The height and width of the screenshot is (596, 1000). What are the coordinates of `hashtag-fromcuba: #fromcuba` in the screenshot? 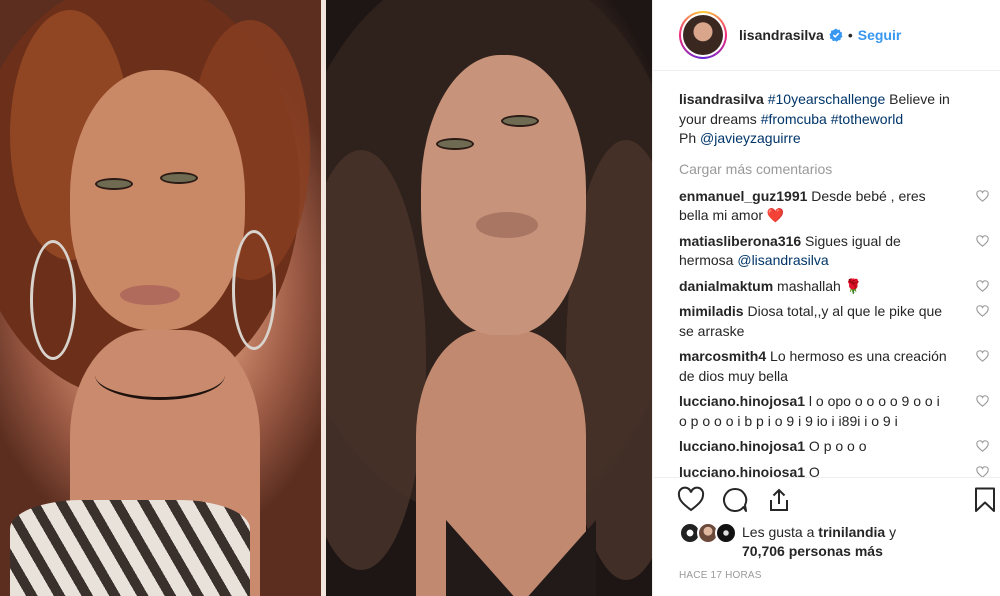 It's located at (794, 119).